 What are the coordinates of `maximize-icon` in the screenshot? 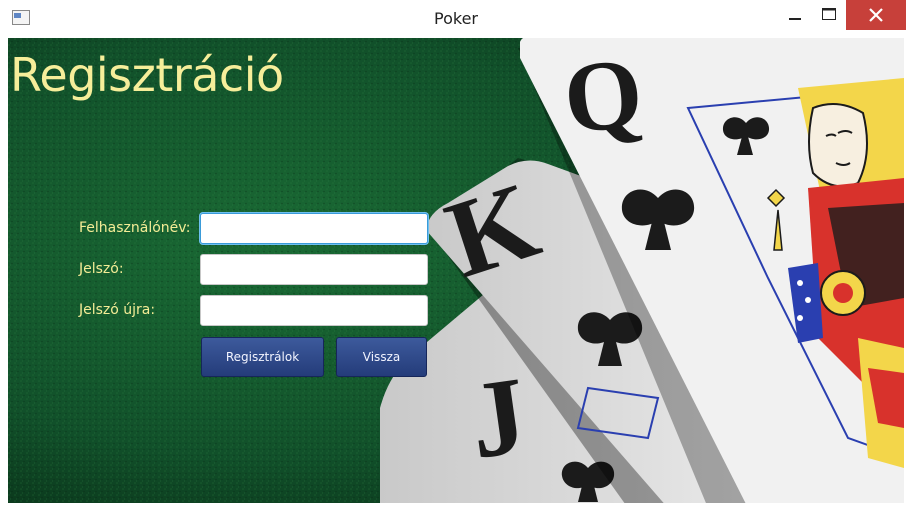 It's located at (829, 14).